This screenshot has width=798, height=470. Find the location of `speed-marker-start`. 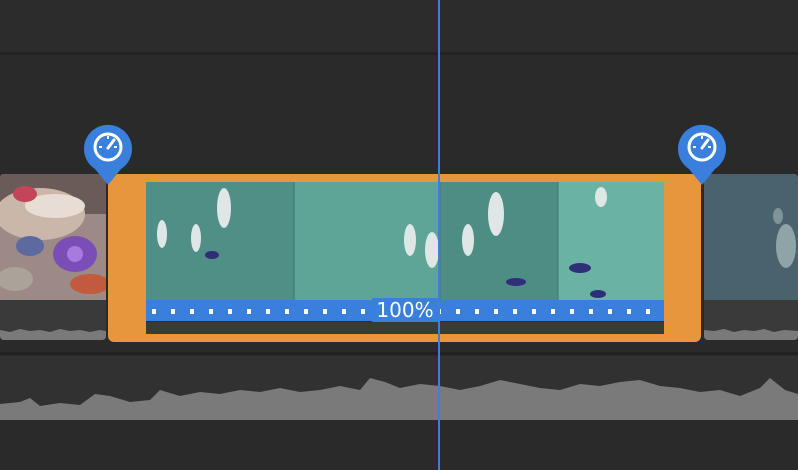

speed-marker-start is located at coordinates (108, 154).